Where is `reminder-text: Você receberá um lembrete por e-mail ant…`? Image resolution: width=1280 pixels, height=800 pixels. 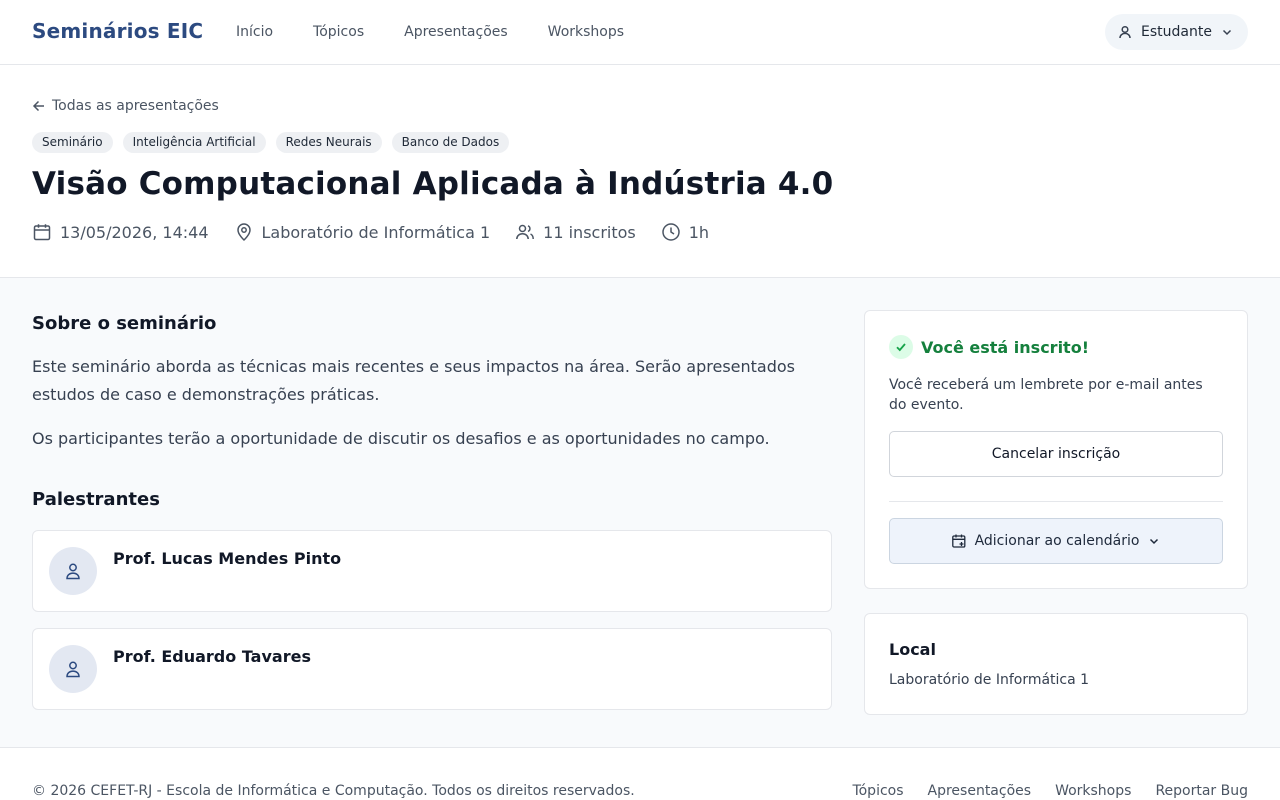
reminder-text: Você receberá um lembrete por e-mail ant… is located at coordinates (1046, 395).